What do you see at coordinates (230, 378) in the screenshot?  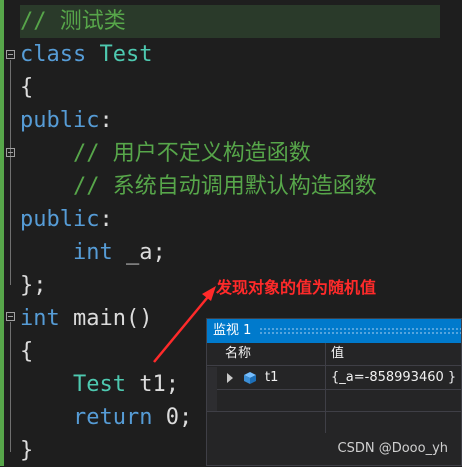 I see `expand-arrow-icon` at bounding box center [230, 378].